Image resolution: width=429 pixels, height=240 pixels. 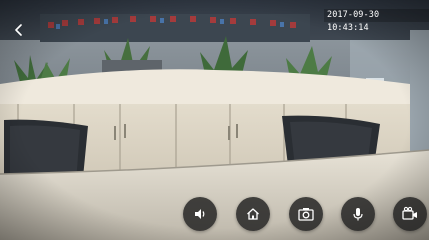 I want to click on home-button, so click(x=253, y=214).